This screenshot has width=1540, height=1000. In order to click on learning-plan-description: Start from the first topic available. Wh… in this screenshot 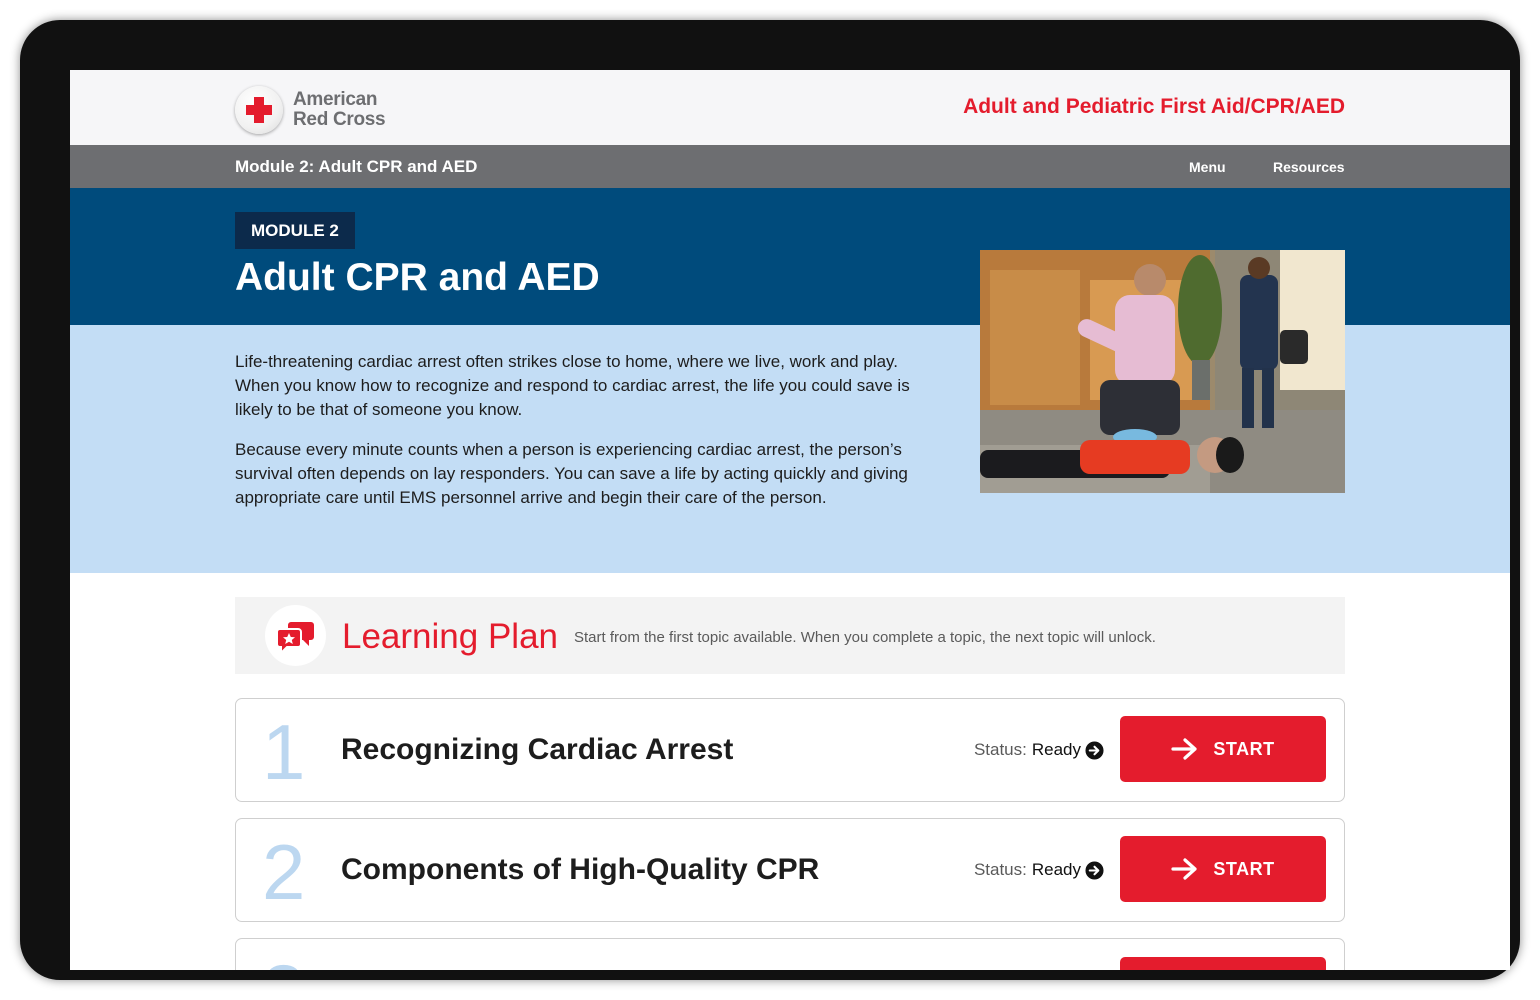, I will do `click(865, 637)`.